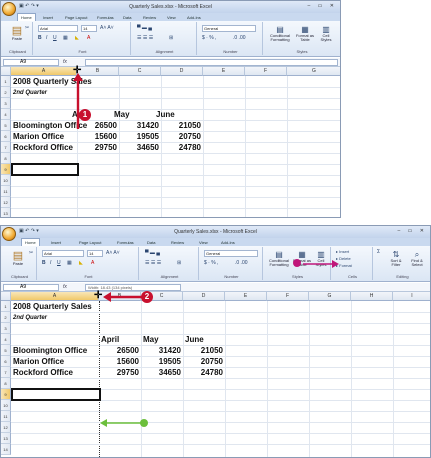 The height and width of the screenshot is (458, 431). What do you see at coordinates (313, 71) in the screenshot?
I see `column-header-g: G` at bounding box center [313, 71].